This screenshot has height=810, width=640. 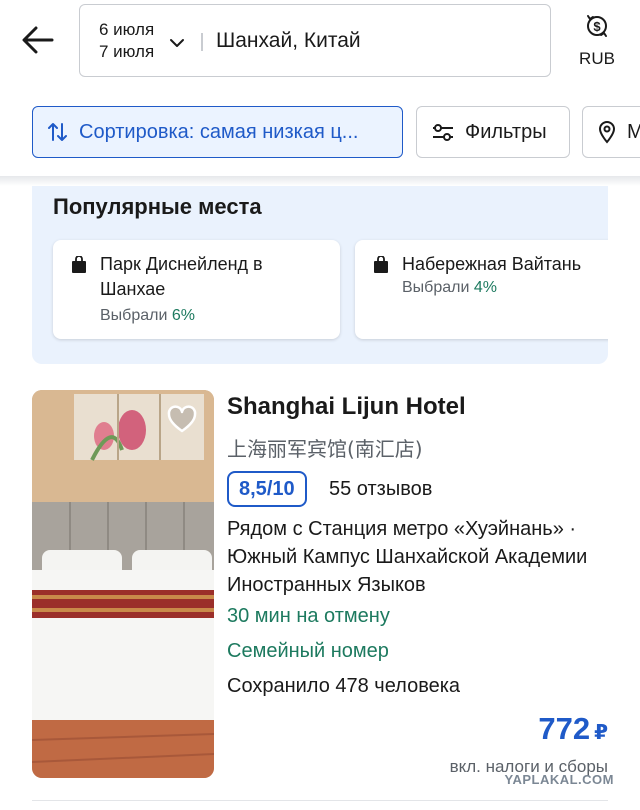 I want to click on rating-badge: 8,5/10, so click(x=267, y=489).